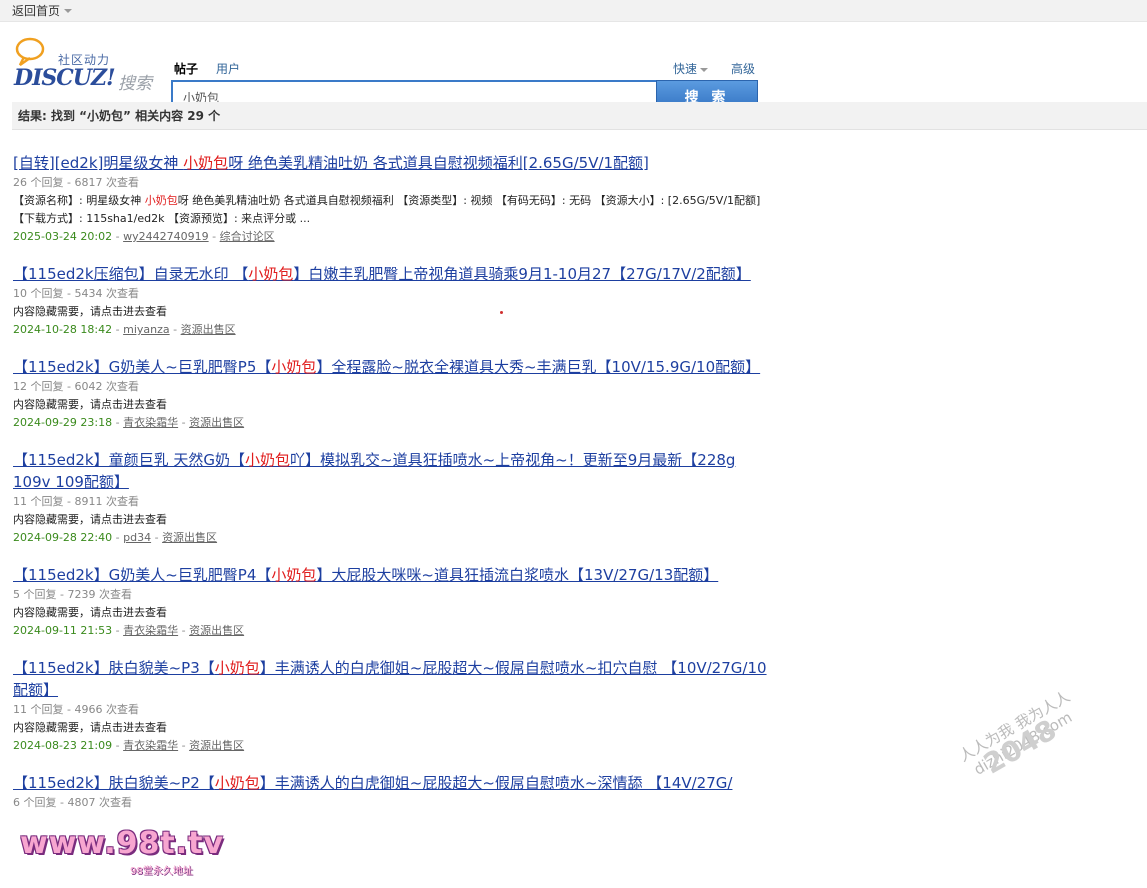 The height and width of the screenshot is (888, 1147). I want to click on result-stats: 11 个回复 - 4966 次查看, so click(76, 709).